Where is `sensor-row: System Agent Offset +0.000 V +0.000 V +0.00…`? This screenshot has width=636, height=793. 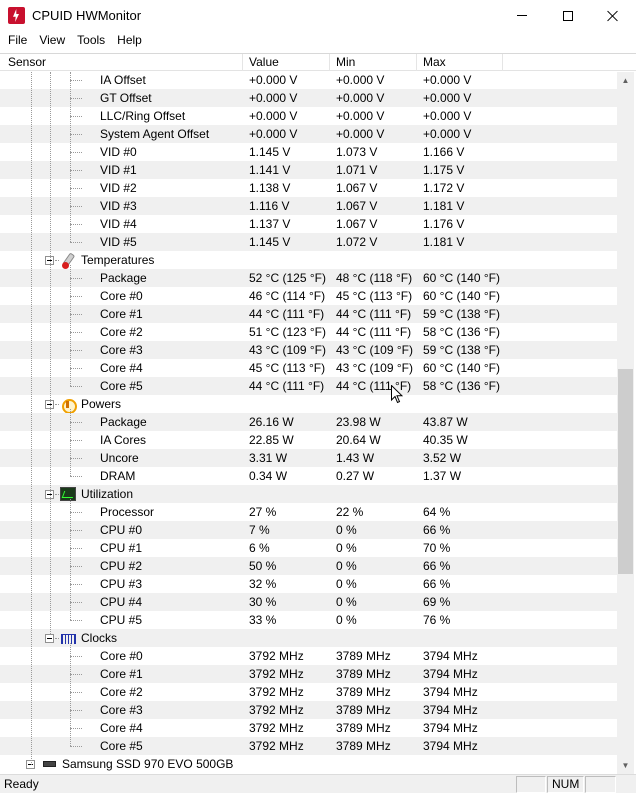 sensor-row: System Agent Offset +0.000 V +0.000 V +0.00… is located at coordinates (308, 134).